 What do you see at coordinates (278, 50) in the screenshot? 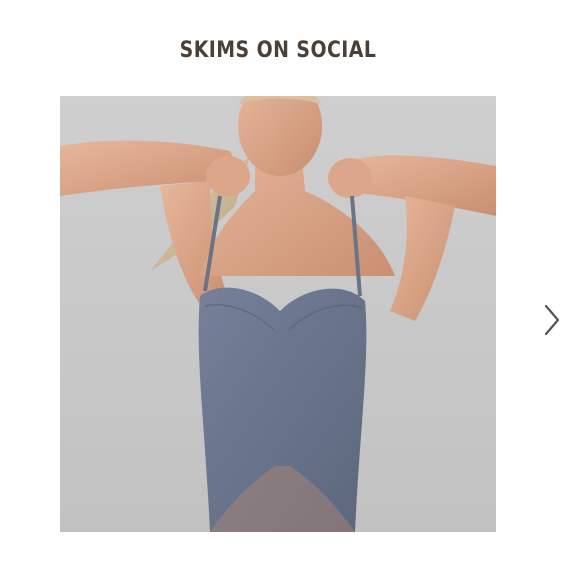
I see `section-title: SKIMS ON SOCIAL` at bounding box center [278, 50].